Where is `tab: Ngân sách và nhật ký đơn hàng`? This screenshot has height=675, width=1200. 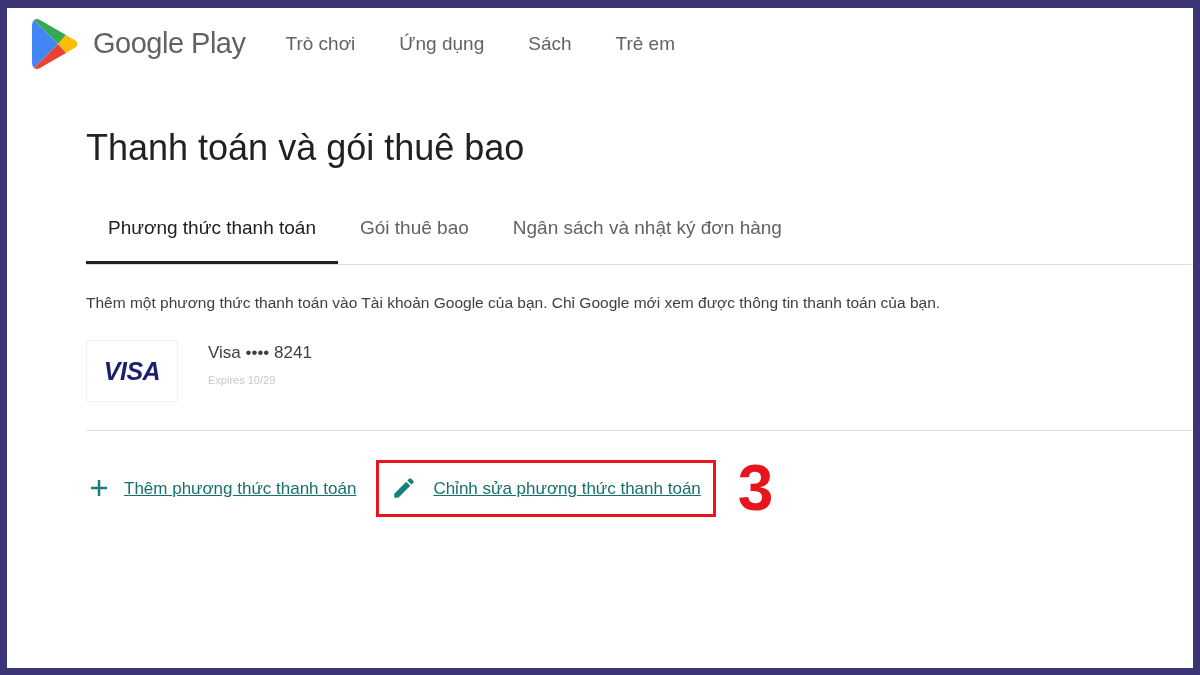
tab: Ngân sách và nhật ký đơn hàng is located at coordinates (647, 235).